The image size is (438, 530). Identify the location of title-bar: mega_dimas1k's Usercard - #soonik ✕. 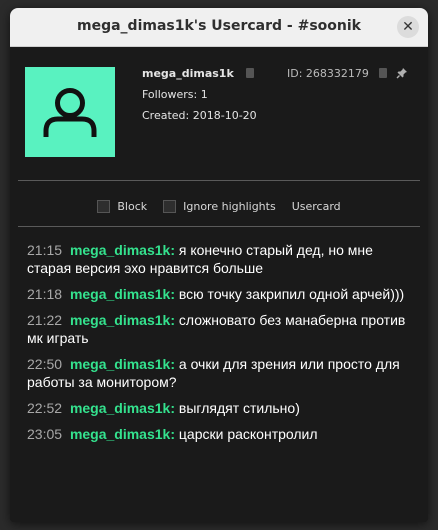
(219, 27).